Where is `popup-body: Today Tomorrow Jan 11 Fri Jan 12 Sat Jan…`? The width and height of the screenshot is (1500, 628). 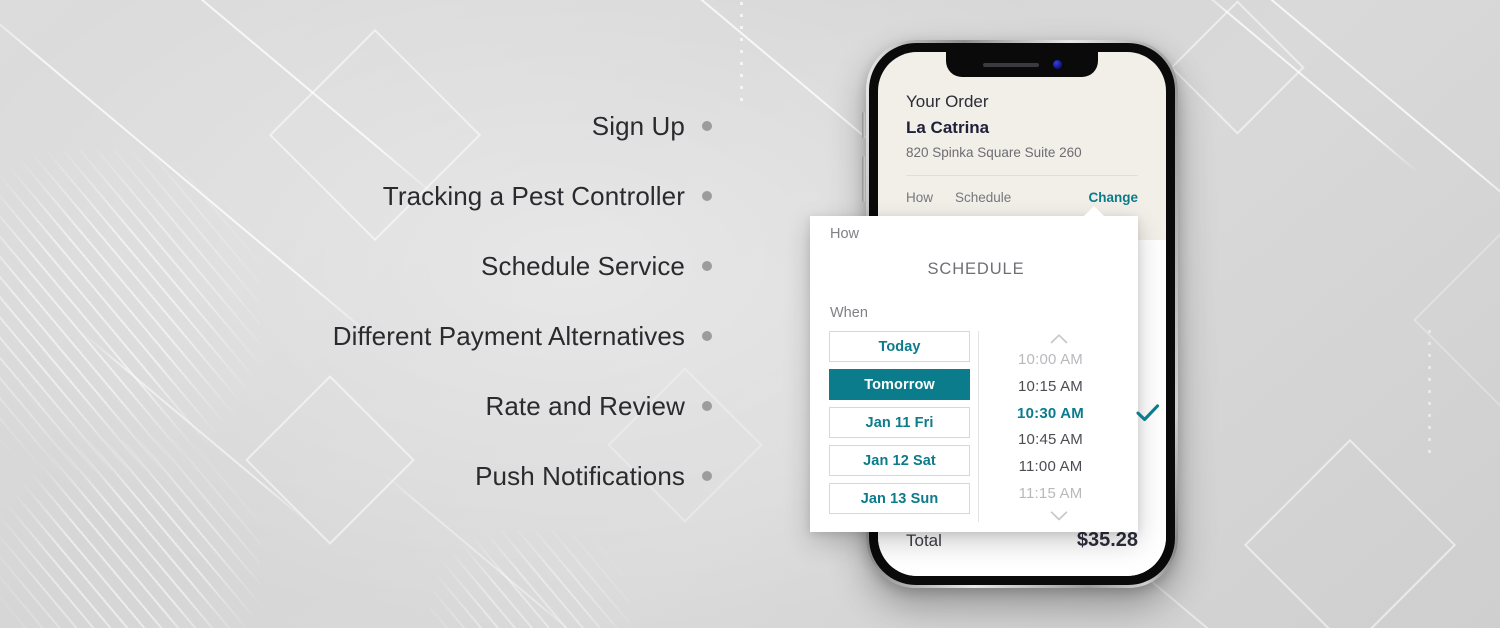
popup-body: Today Tomorrow Jan 11 Fri Jan 12 Sat Jan… is located at coordinates (985, 426).